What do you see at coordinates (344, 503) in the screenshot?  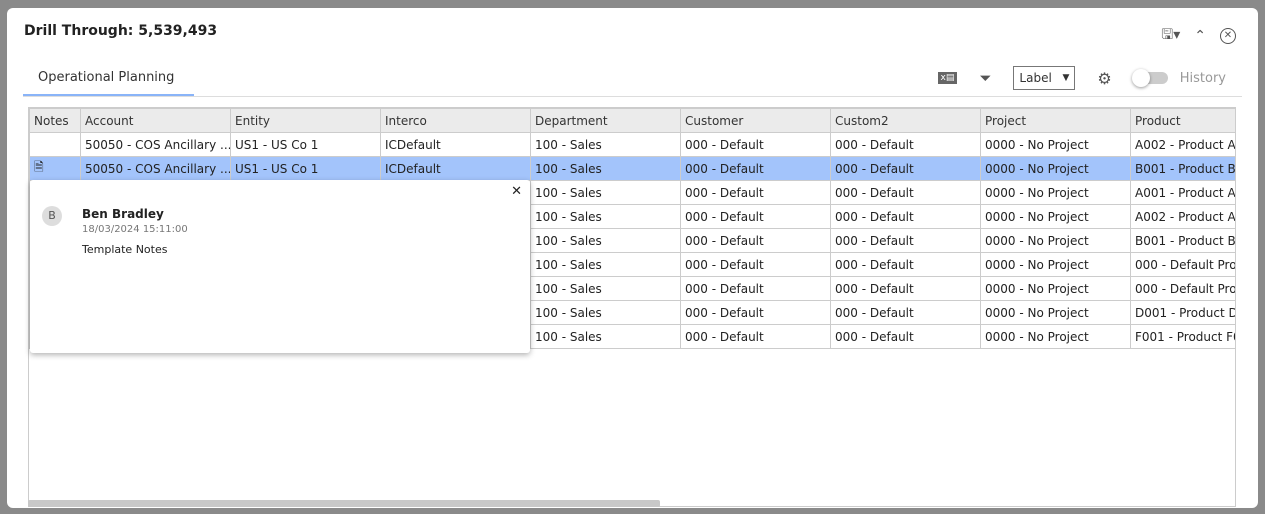 I see `horizontal-scrollbar` at bounding box center [344, 503].